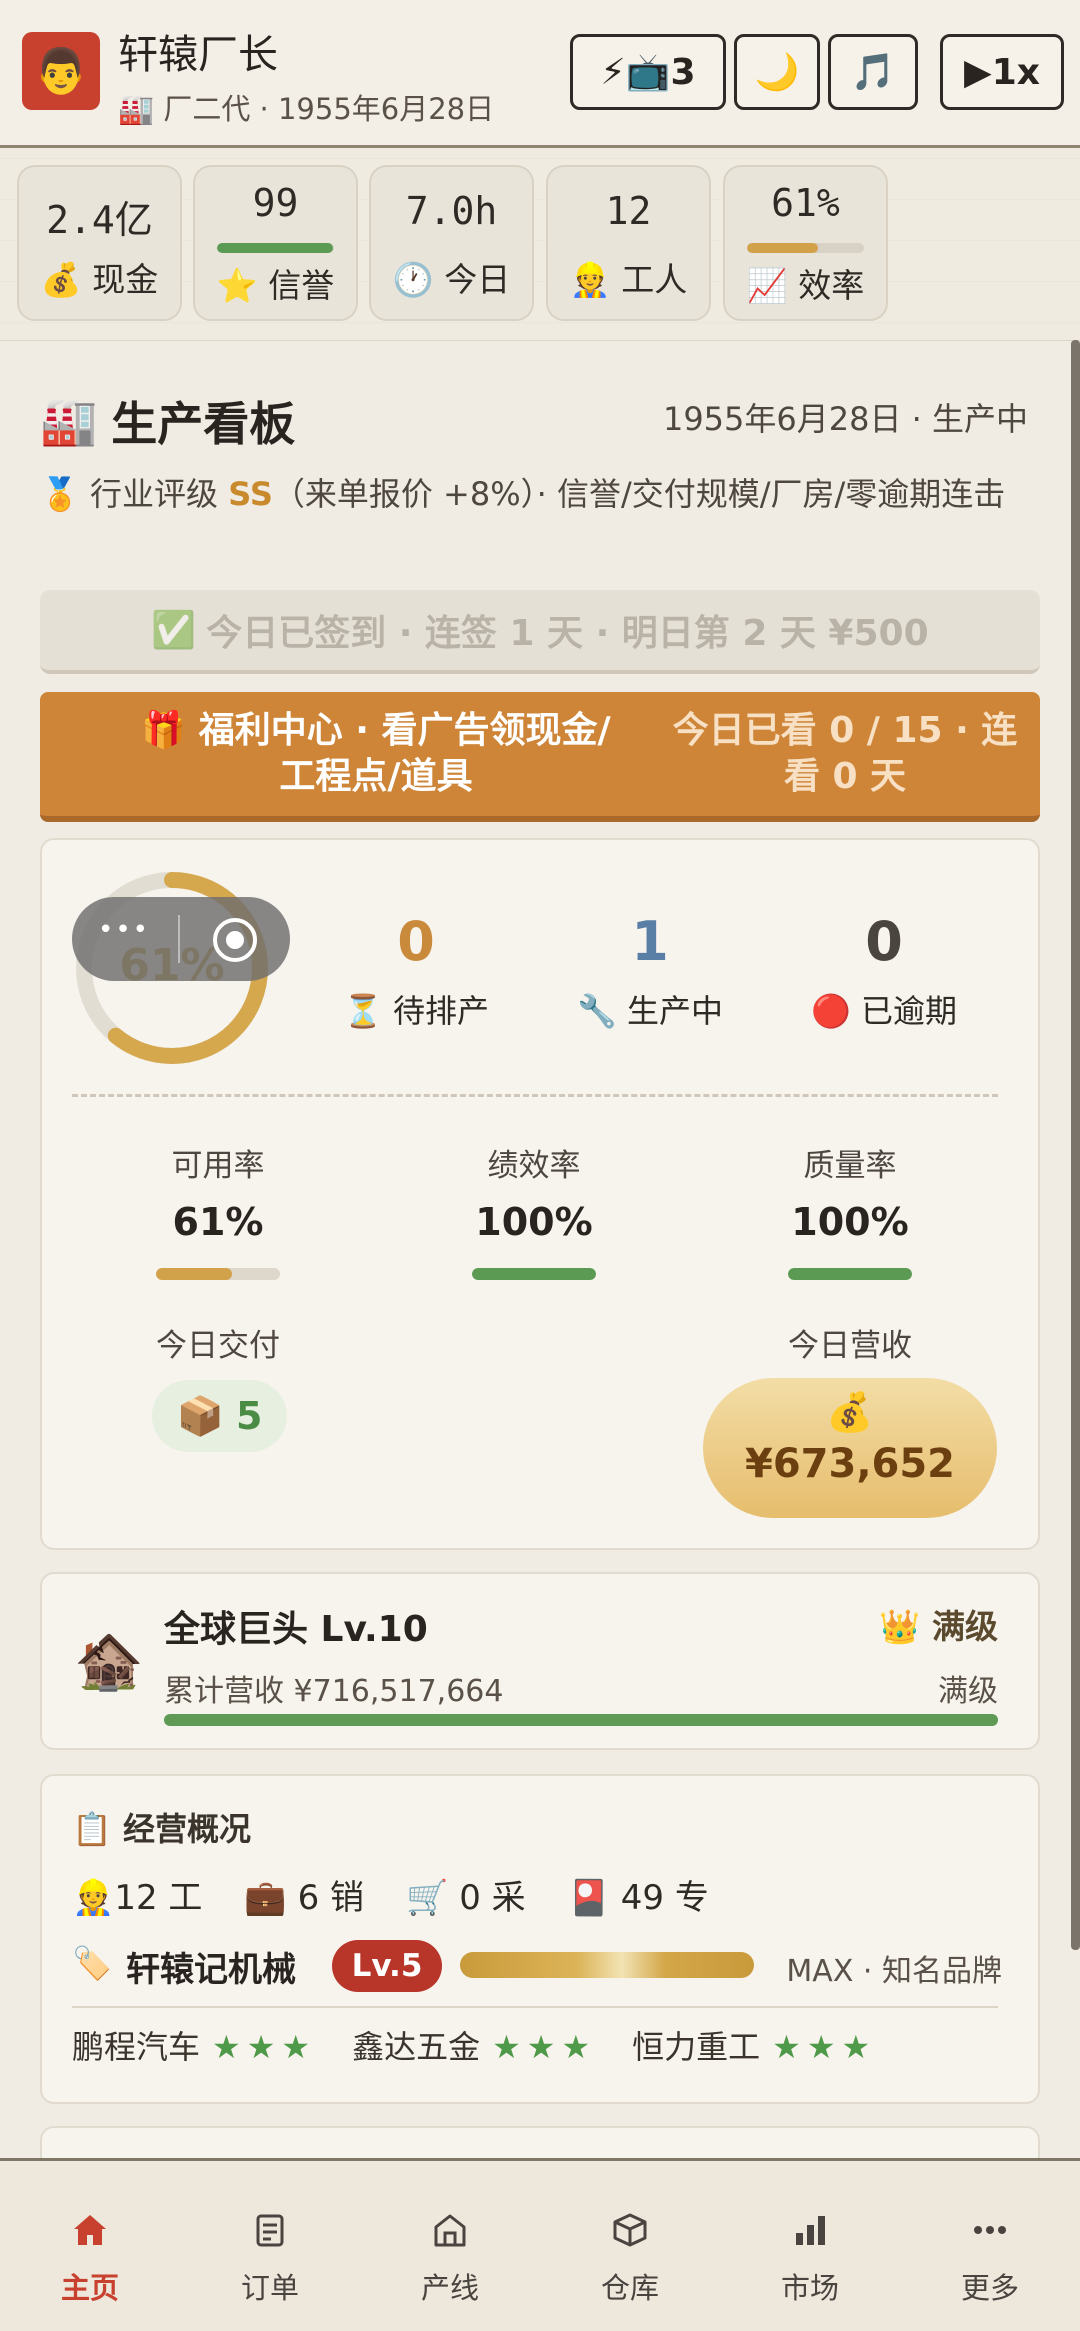 This screenshot has width=1080, height=2331. What do you see at coordinates (630, 2230) in the screenshot?
I see `warehouse-icon` at bounding box center [630, 2230].